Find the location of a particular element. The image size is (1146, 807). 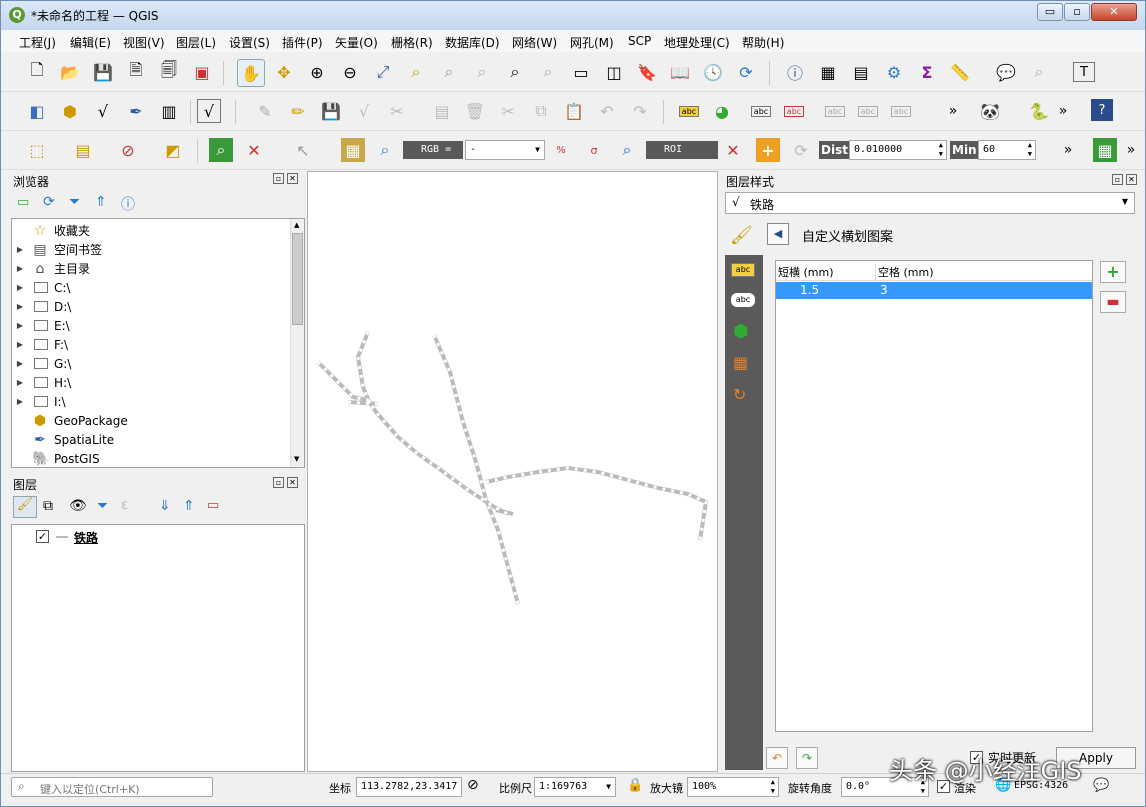

scroll-up-icon: ▲ is located at coordinates (296, 225).